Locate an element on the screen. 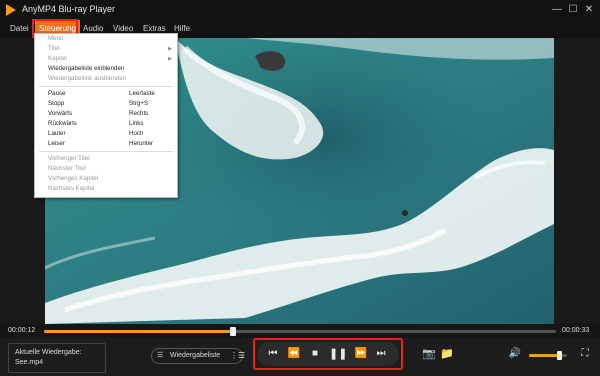 This screenshot has height=376, width=600. playlist-button: ☰ Wiedergabeliste ⋮☰ is located at coordinates (198, 356).